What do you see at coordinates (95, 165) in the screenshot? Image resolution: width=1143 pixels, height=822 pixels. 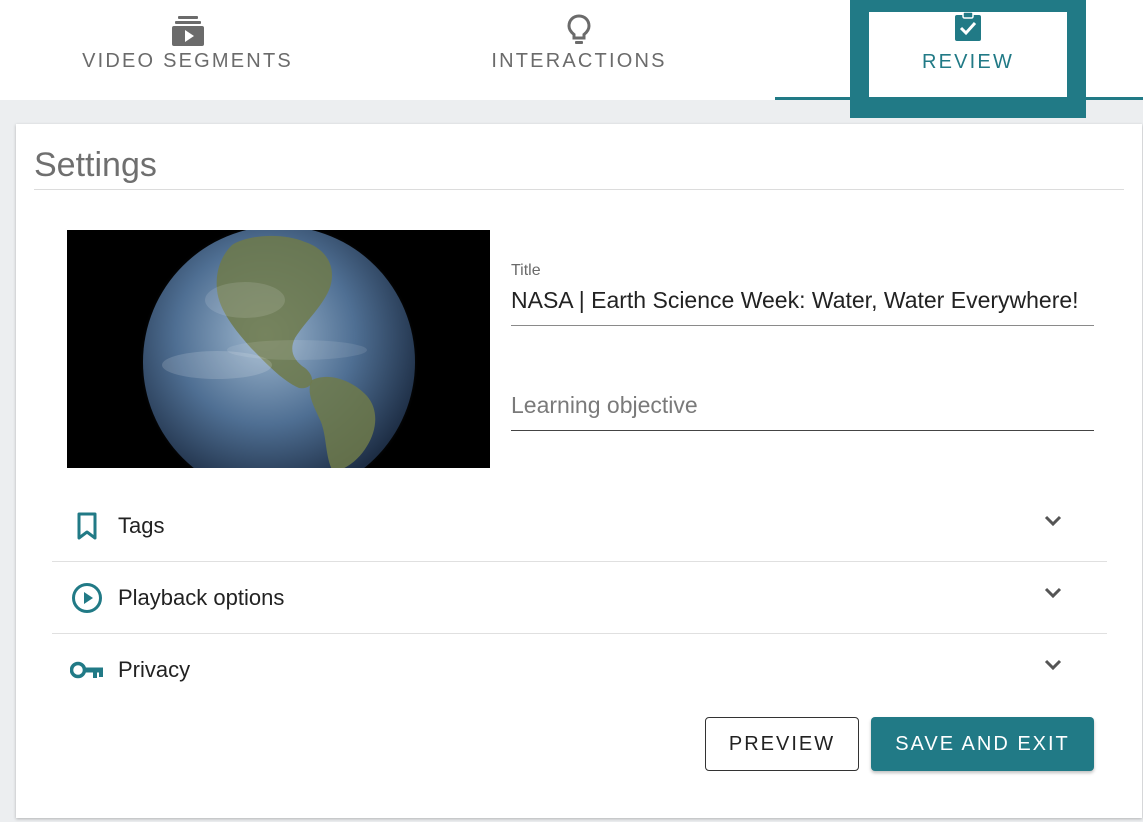 I see `page-title: Settings` at bounding box center [95, 165].